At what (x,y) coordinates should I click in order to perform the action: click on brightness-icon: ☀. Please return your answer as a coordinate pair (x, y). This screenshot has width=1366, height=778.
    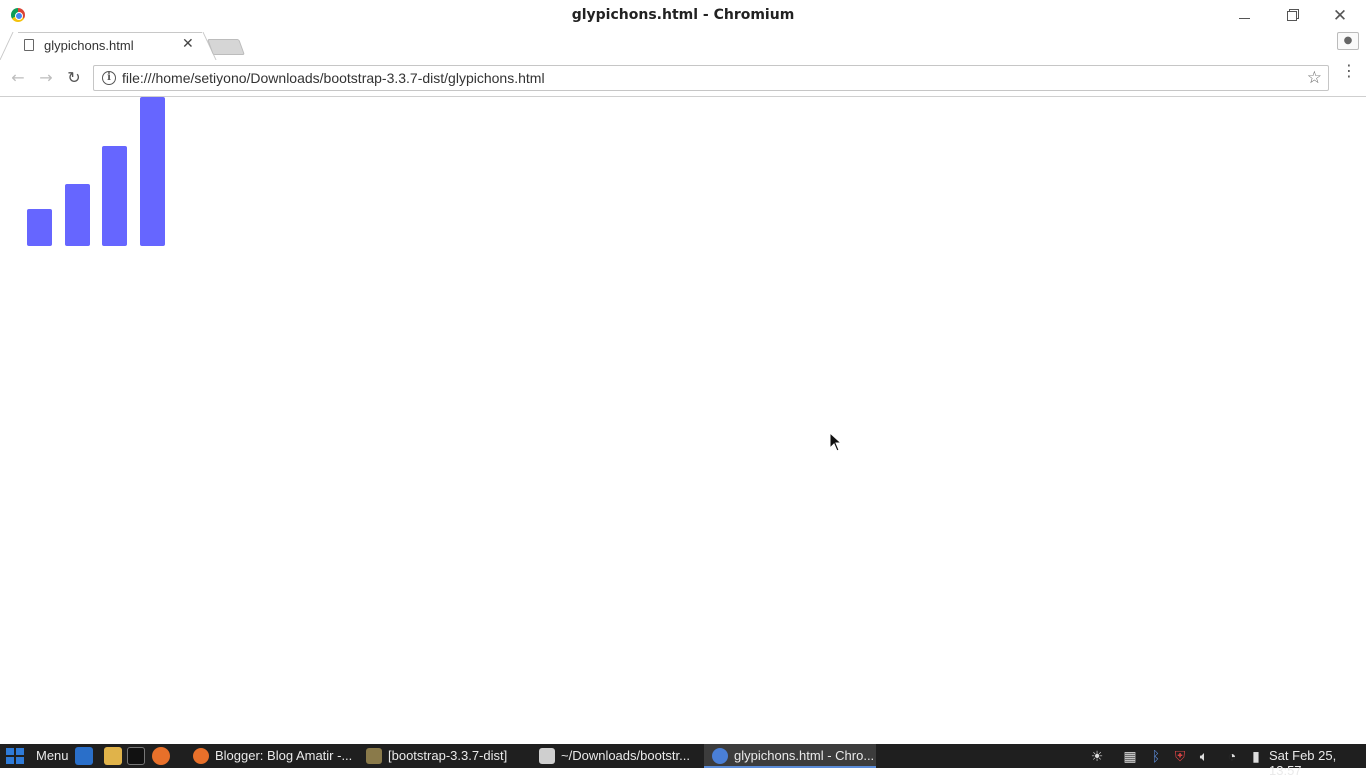
    Looking at the image, I should click on (1097, 756).